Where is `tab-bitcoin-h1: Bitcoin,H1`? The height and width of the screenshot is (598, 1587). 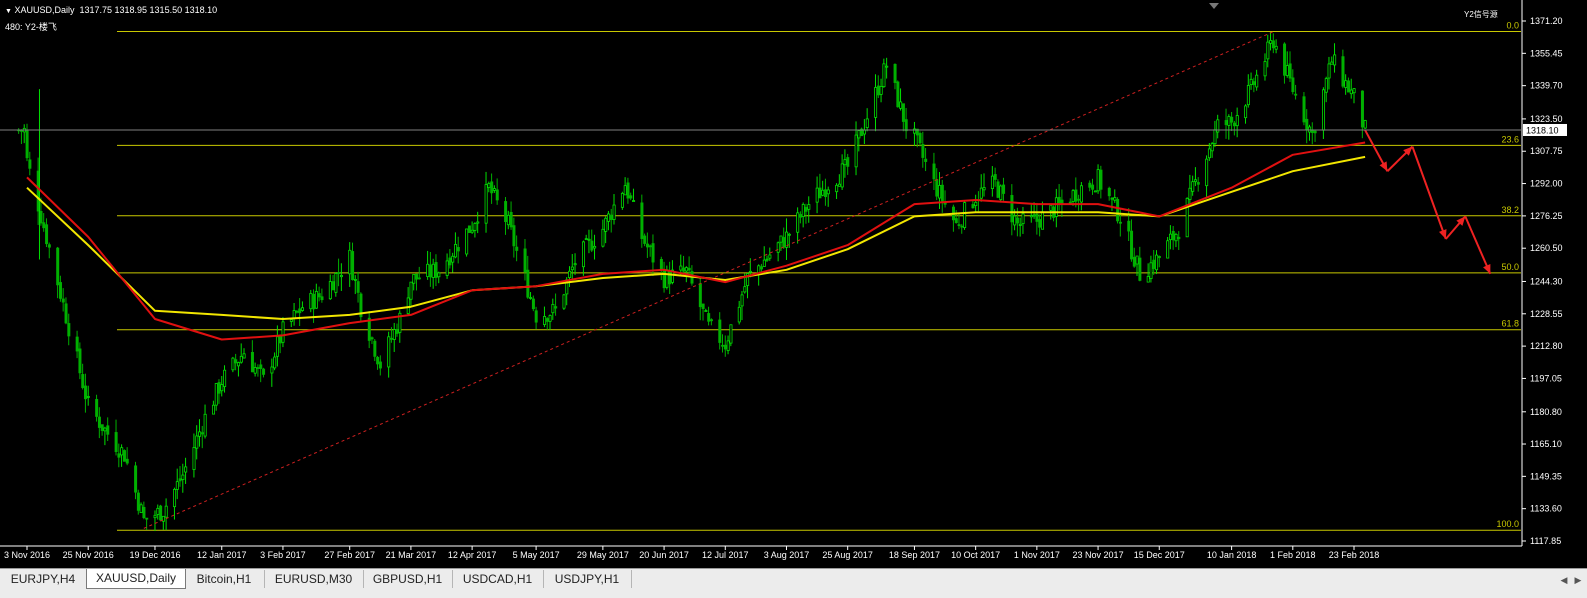 tab-bitcoin-h1: Bitcoin,H1 is located at coordinates (224, 579).